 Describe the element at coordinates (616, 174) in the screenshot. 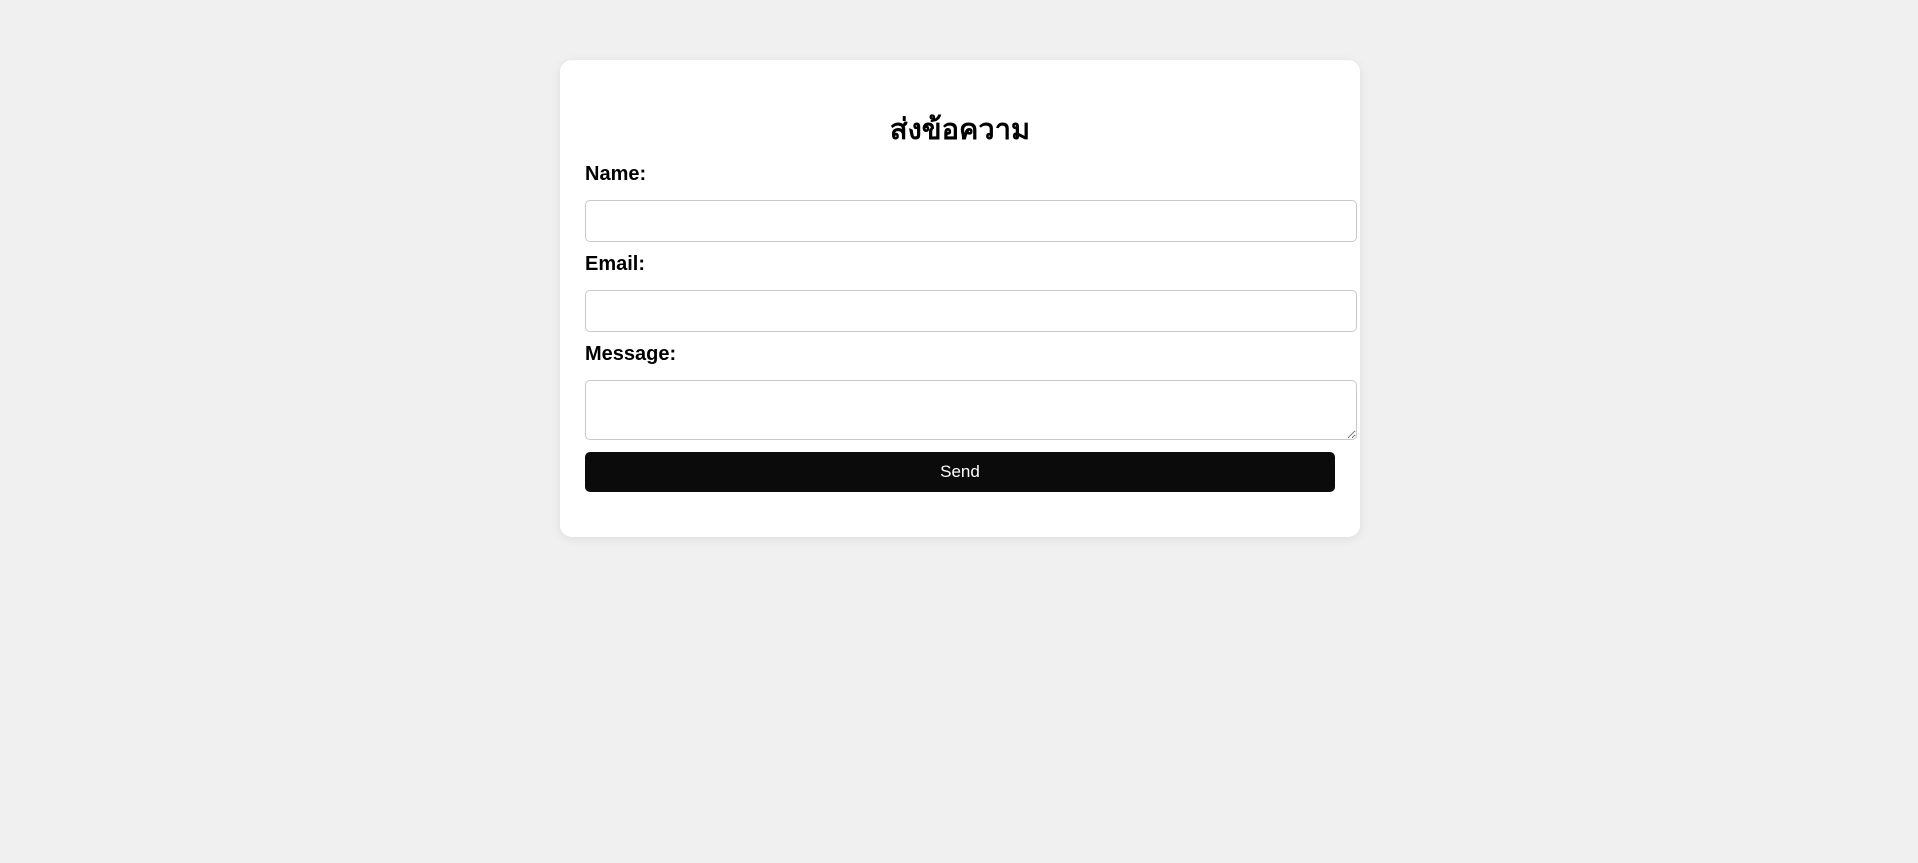

I see `name-label: Name:` at that location.